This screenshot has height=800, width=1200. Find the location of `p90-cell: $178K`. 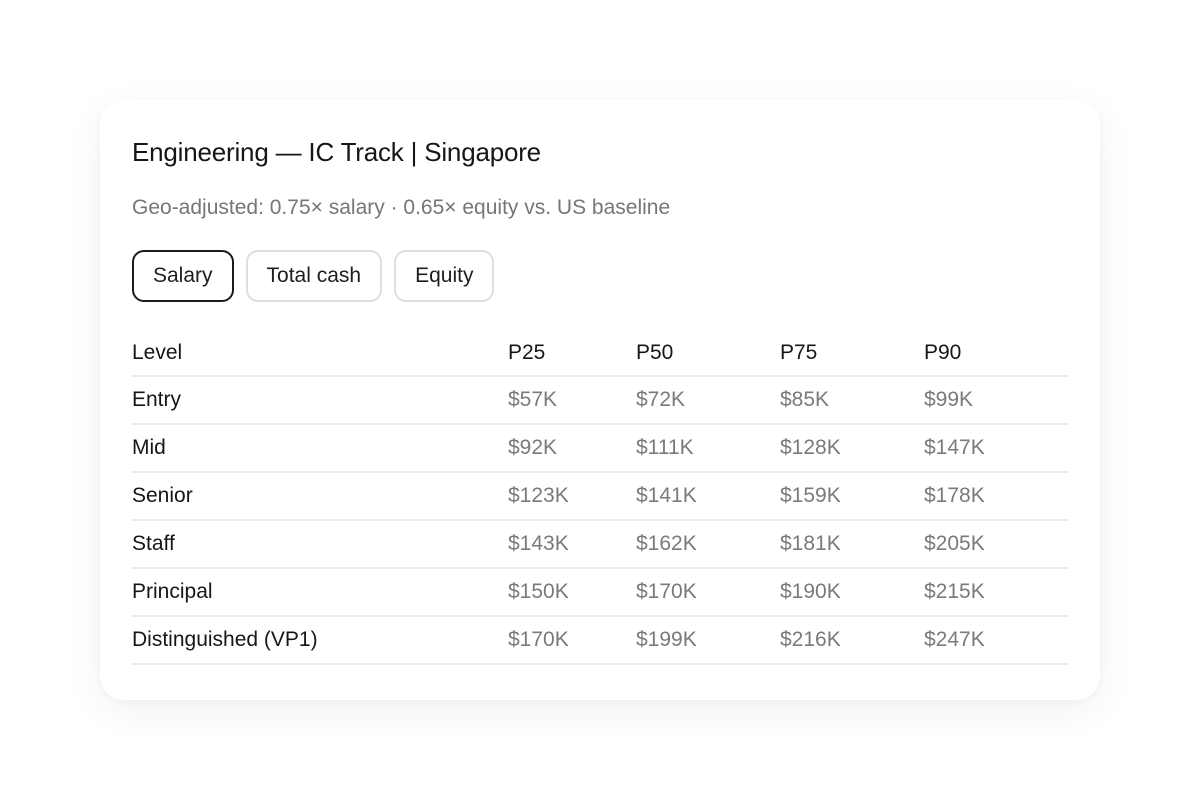

p90-cell: $178K is located at coordinates (996, 496).